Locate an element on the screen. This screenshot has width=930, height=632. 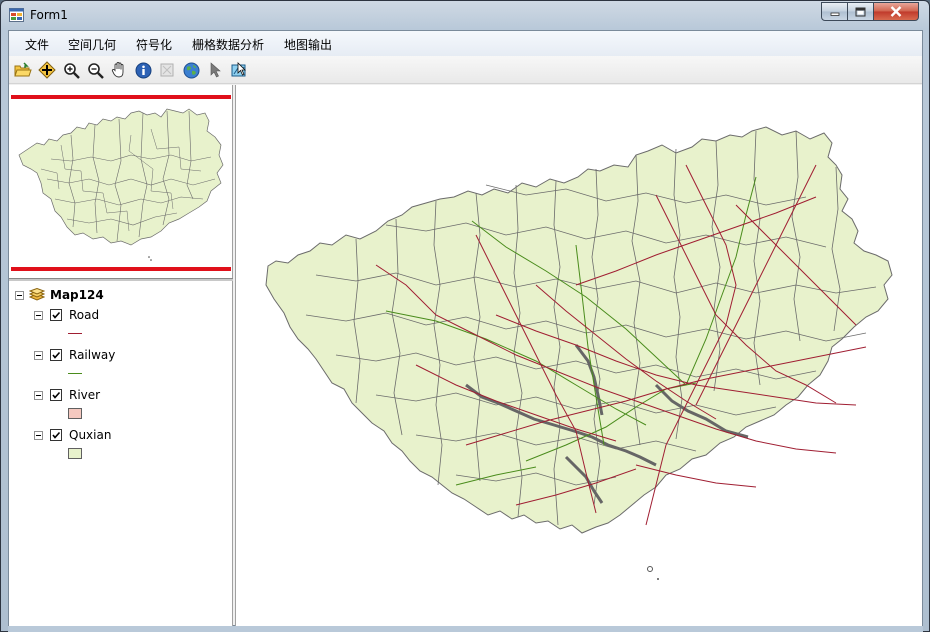
zoom-out-button is located at coordinates (95, 70).